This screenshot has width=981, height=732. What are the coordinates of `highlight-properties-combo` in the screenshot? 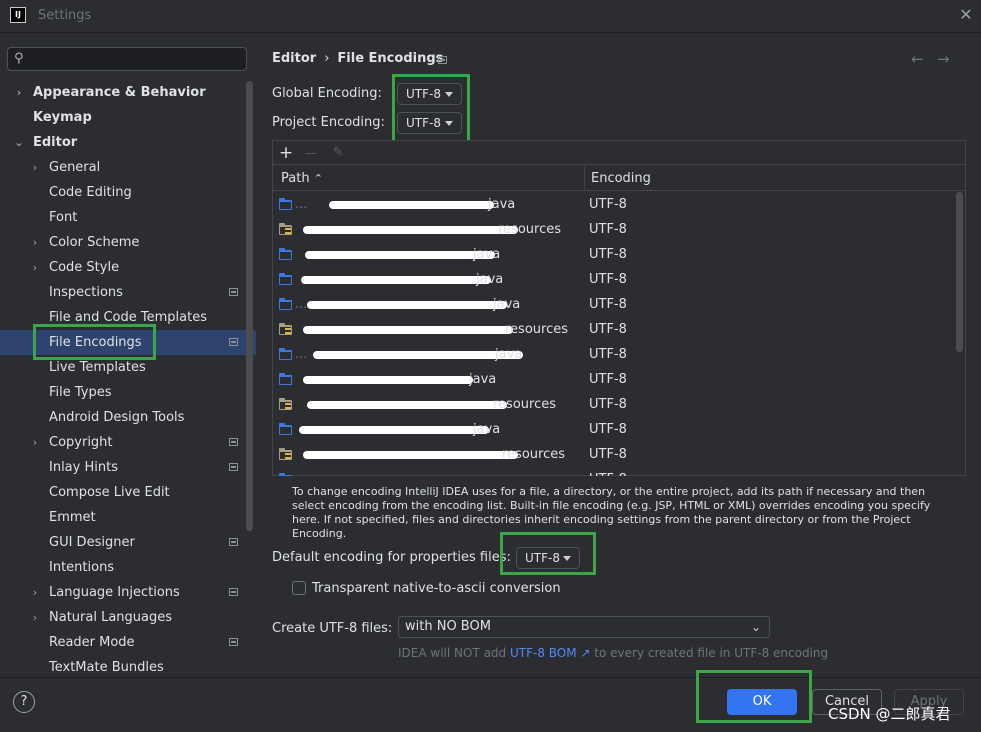 It's located at (548, 553).